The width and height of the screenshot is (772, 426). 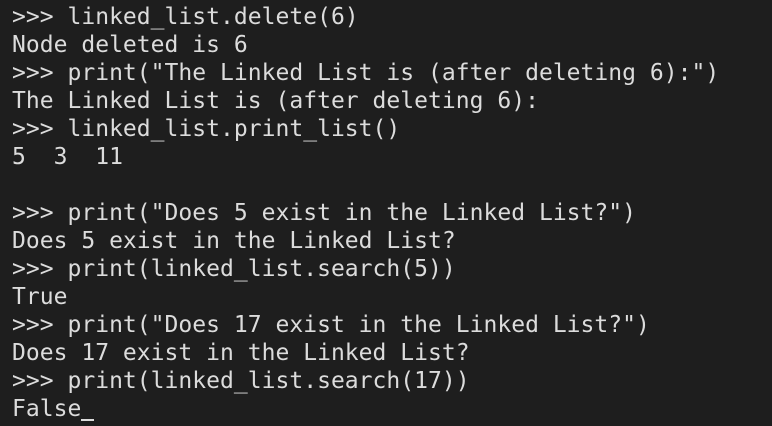 What do you see at coordinates (275, 101) in the screenshot?
I see `terminal-line: The Linked List is (after deleting 6):` at bounding box center [275, 101].